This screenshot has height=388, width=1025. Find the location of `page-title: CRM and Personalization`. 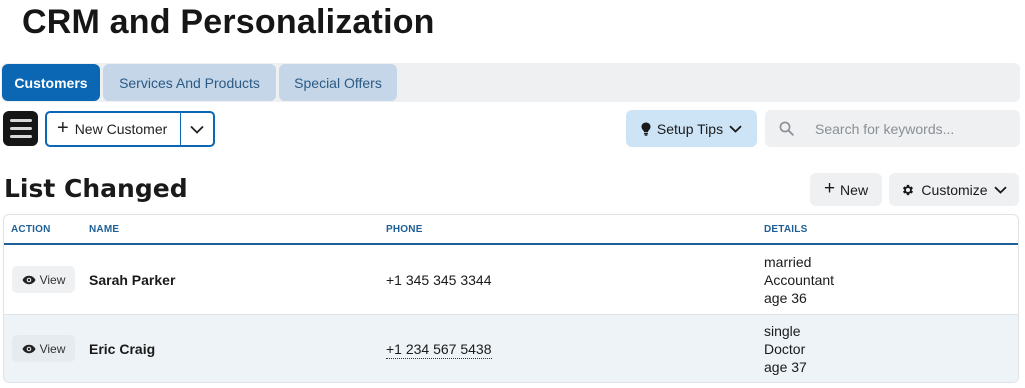

page-title: CRM and Personalization is located at coordinates (228, 22).